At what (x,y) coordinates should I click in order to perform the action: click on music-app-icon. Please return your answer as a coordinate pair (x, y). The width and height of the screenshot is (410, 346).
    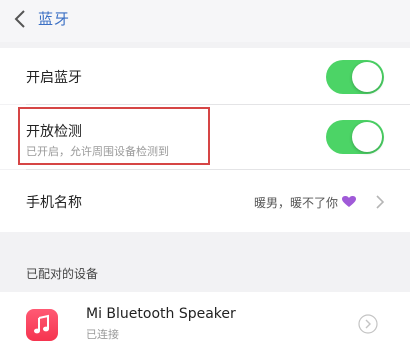
    Looking at the image, I should click on (42, 325).